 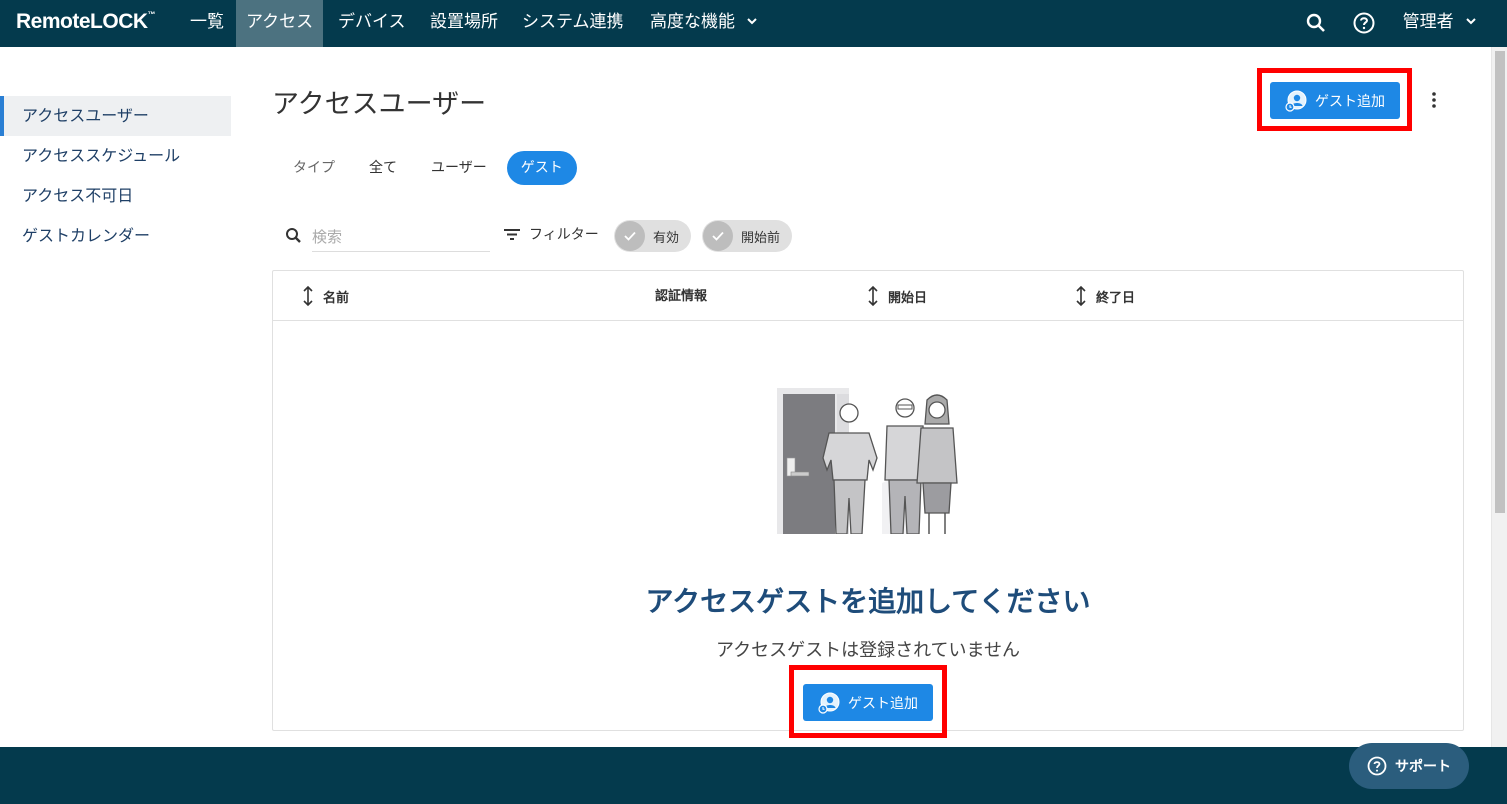 I want to click on filter-button: フィルター, so click(x=551, y=234).